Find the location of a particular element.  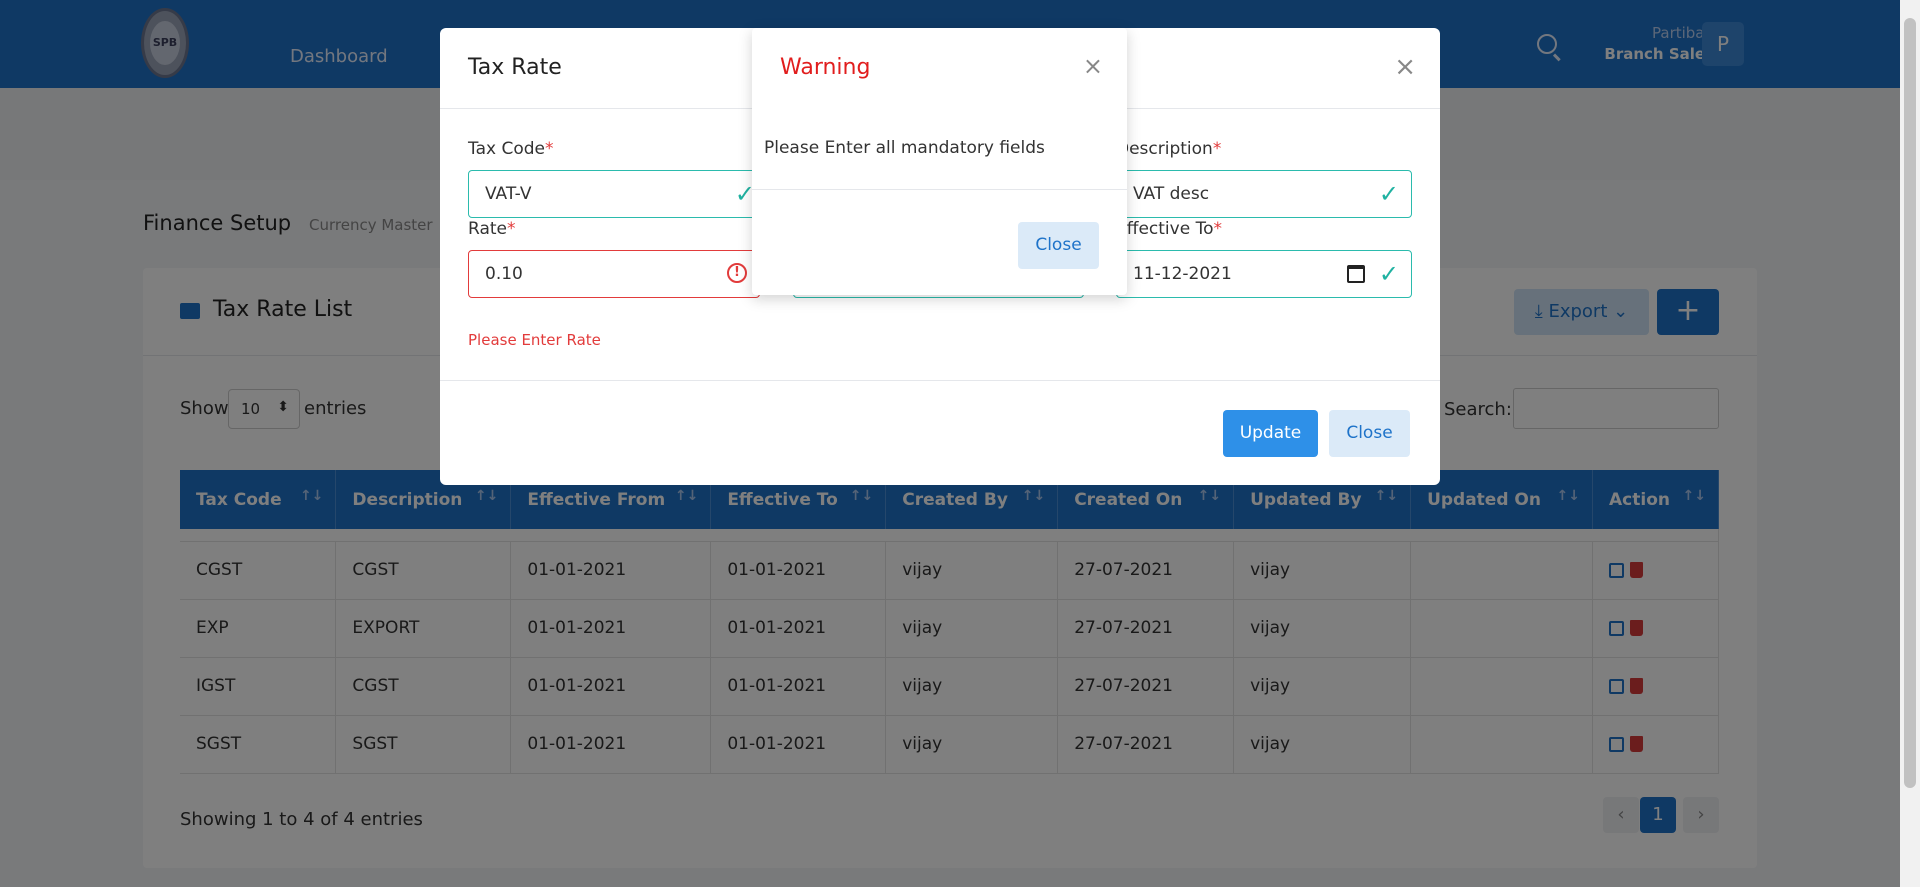

rate-error: Please Enter Rate is located at coordinates (534, 340).